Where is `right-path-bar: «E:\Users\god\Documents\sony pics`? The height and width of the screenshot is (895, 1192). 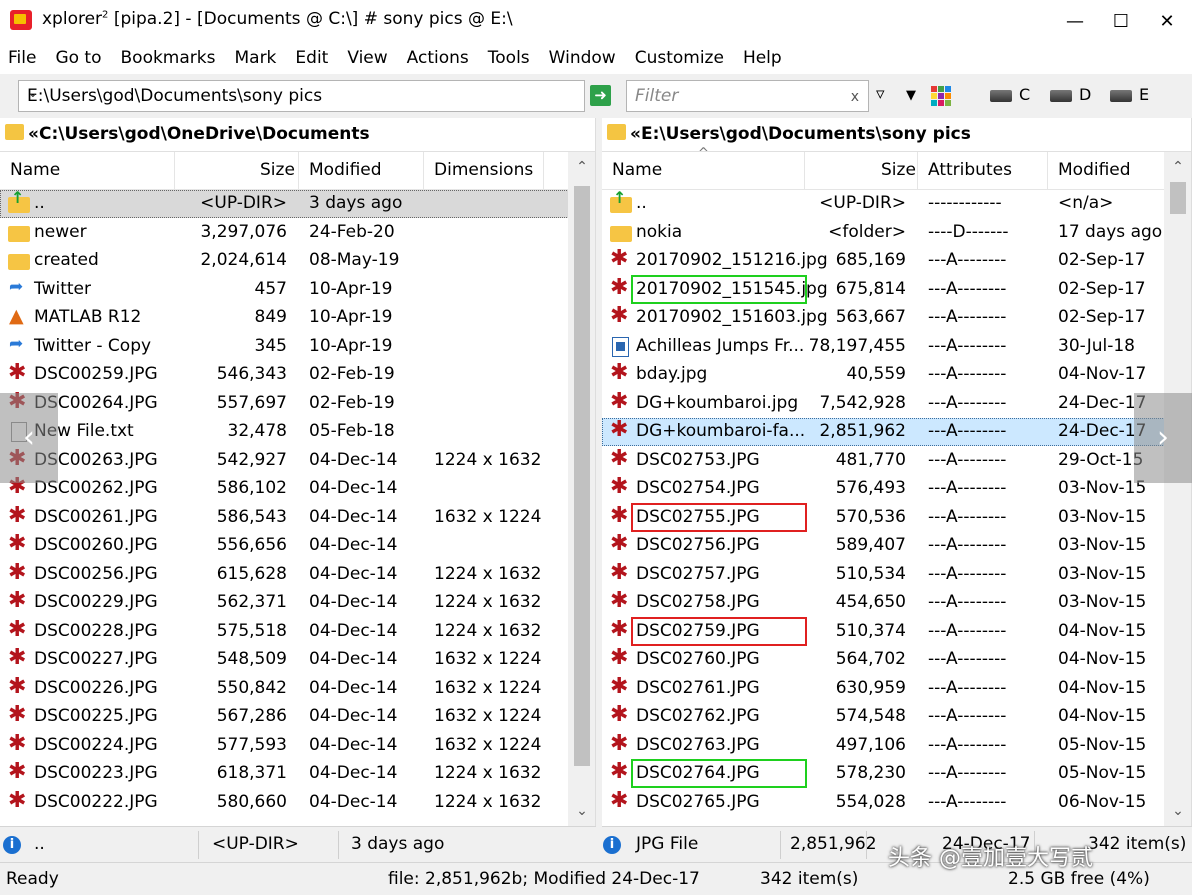 right-path-bar: «E:\Users\god\Documents\sony pics is located at coordinates (896, 135).